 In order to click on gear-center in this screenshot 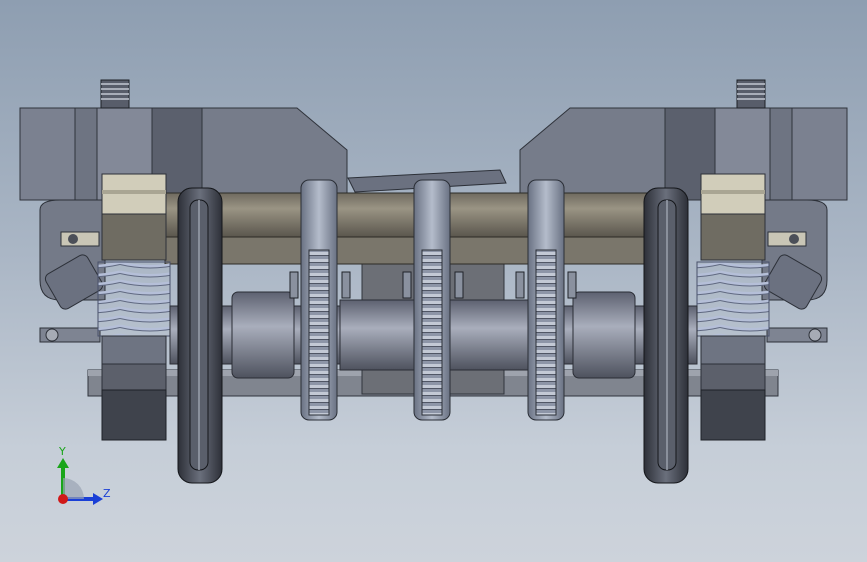, I will do `click(432, 300)`.